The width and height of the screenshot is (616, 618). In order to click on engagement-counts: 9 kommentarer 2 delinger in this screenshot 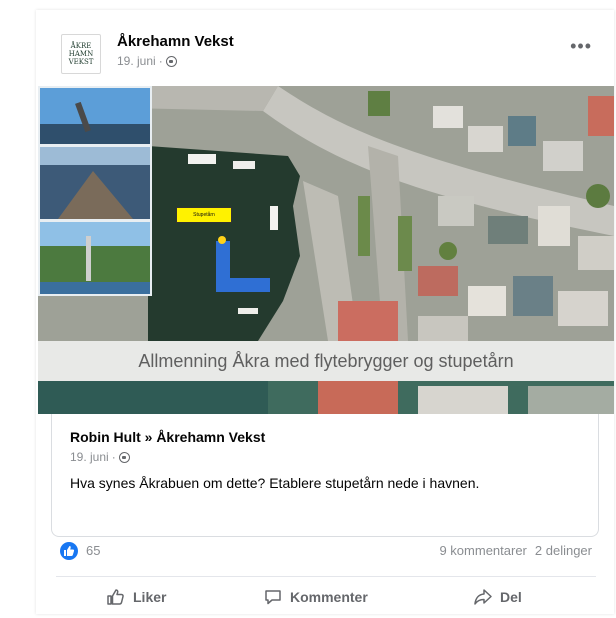, I will do `click(515, 550)`.